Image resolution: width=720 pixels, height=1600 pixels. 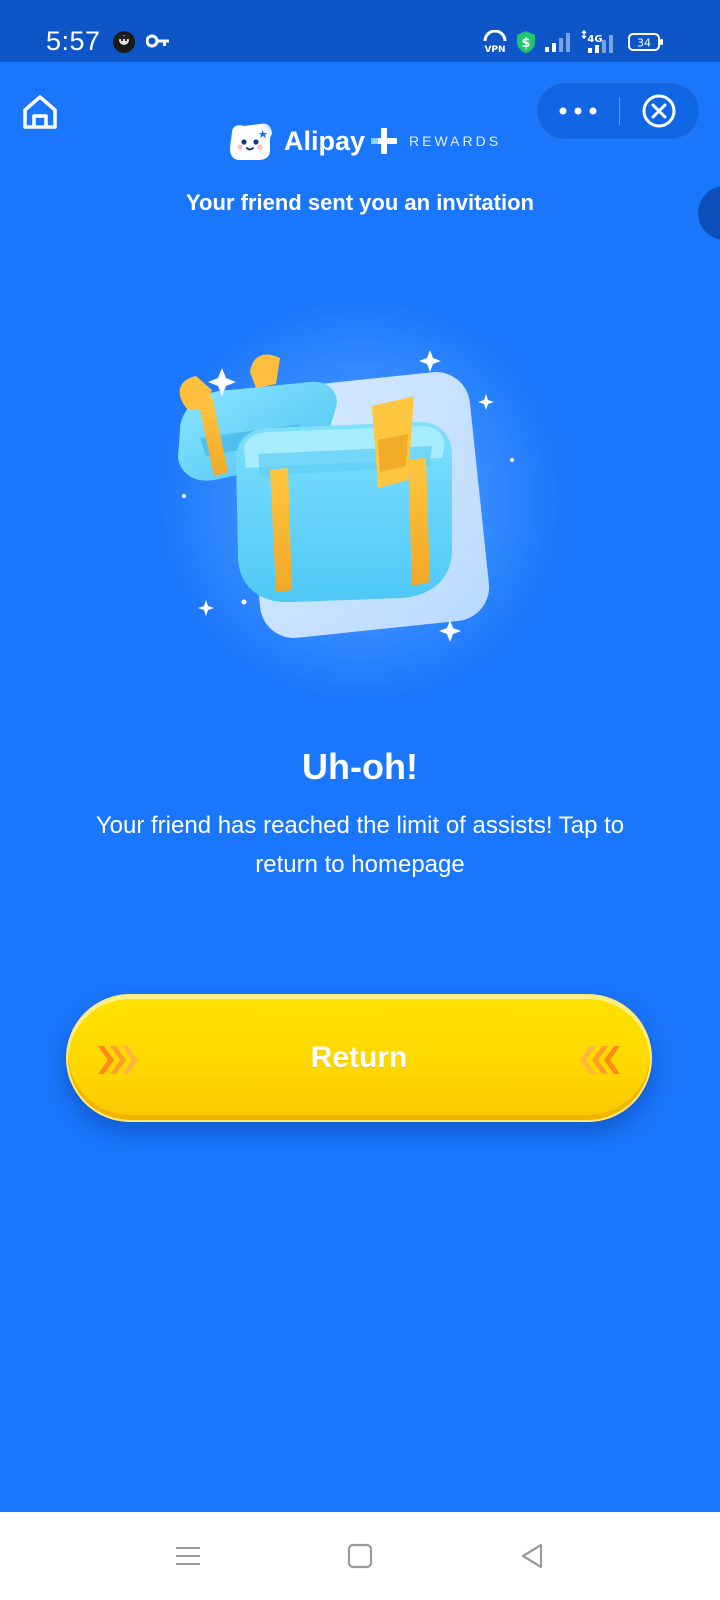 I want to click on more-icon, so click(x=578, y=111).